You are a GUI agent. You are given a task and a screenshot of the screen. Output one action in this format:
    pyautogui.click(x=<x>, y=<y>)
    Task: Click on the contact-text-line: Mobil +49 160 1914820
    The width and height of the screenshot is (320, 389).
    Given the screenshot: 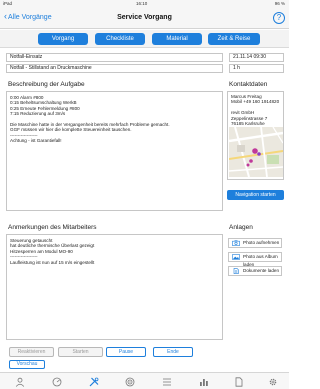 What is the action you would take?
    pyautogui.click(x=255, y=102)
    